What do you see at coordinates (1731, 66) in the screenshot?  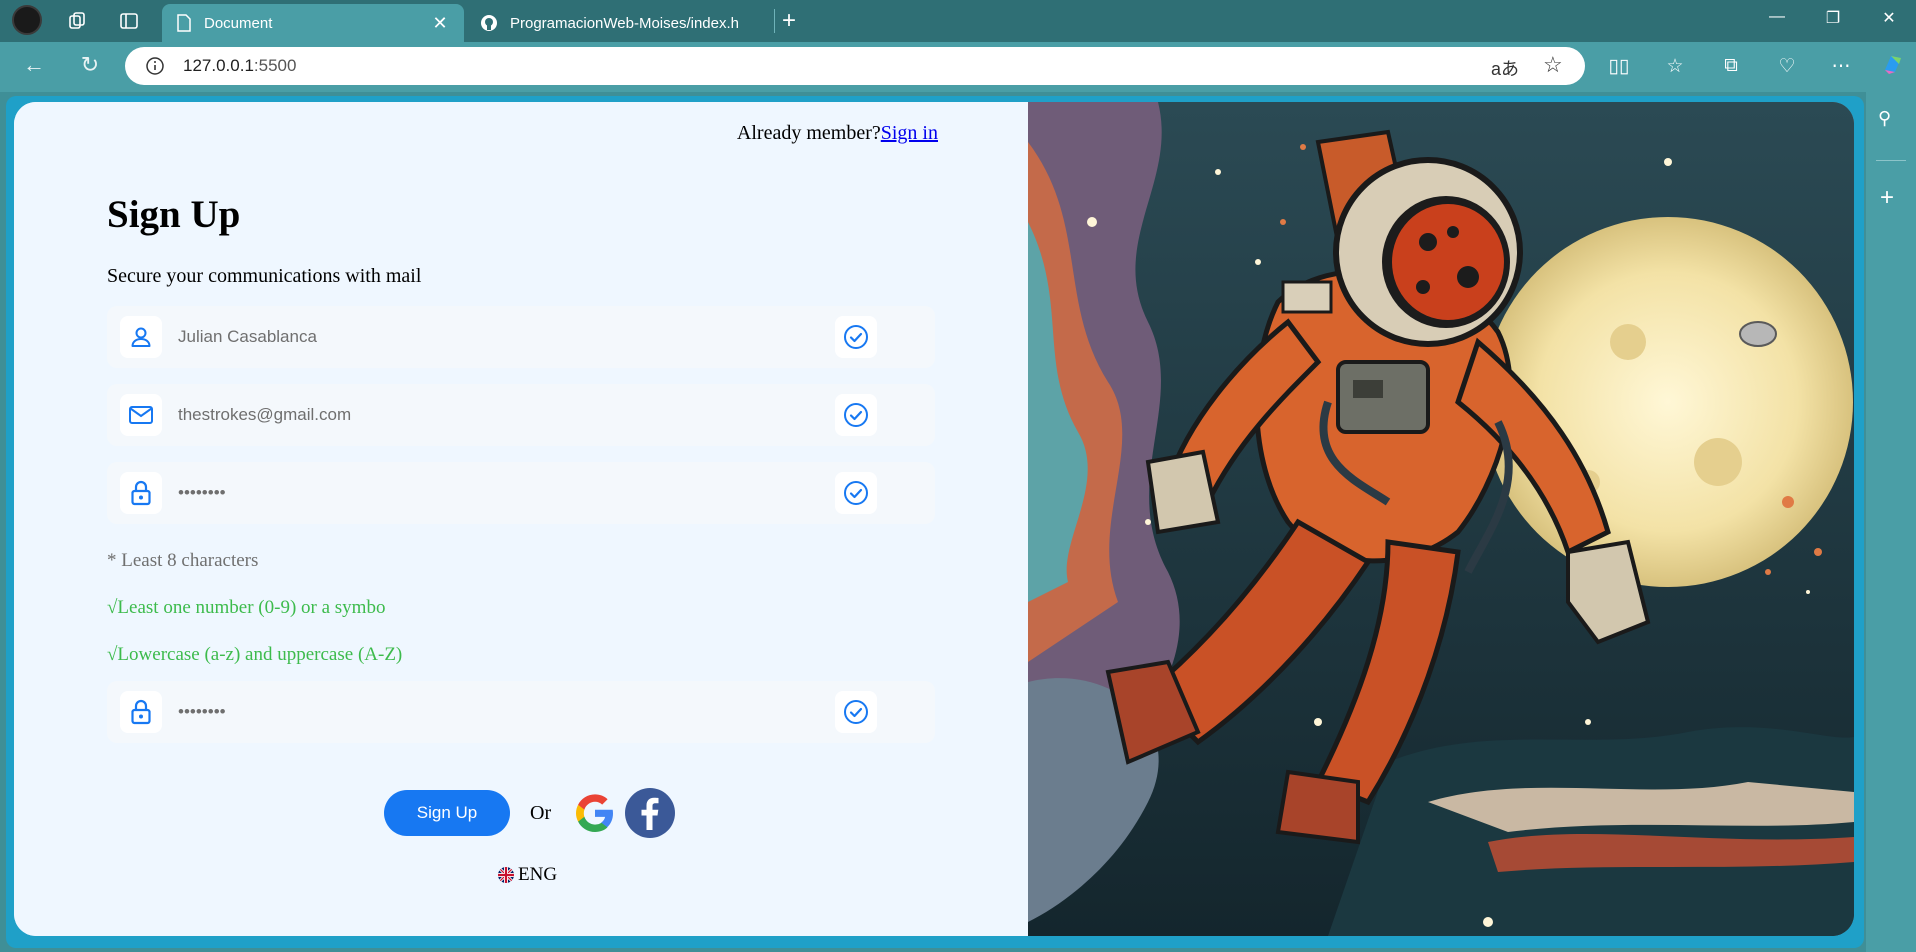 I see `collections-icon: ⧉` at bounding box center [1731, 66].